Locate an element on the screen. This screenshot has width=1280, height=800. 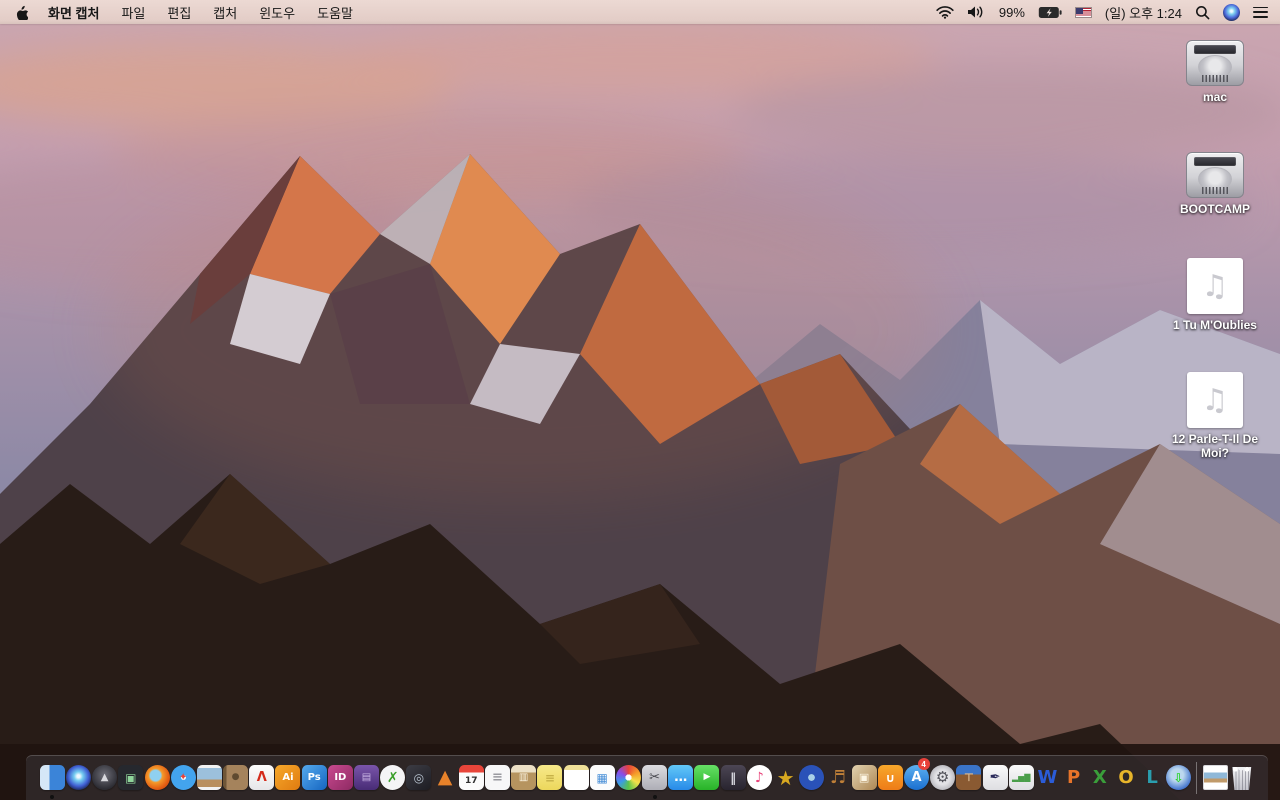
ibooks-dock-icon: ∪ is located at coordinates (890, 778).